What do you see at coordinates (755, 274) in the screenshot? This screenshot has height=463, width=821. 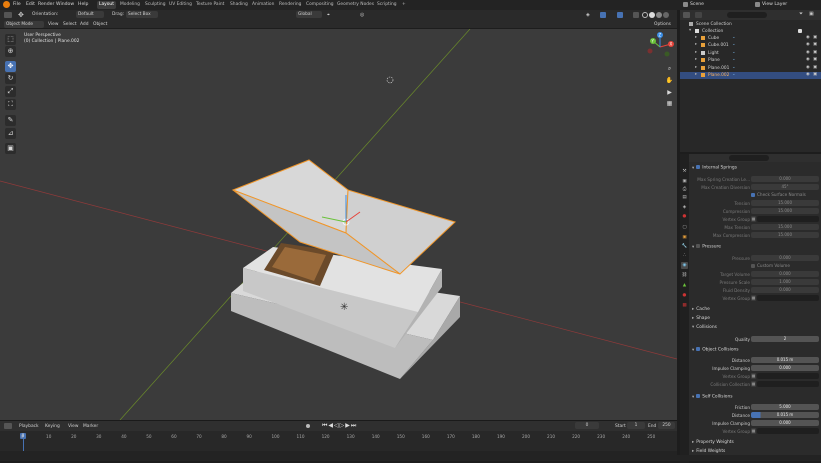 I see `target-volume-field: Target Volume 0.000` at bounding box center [755, 274].